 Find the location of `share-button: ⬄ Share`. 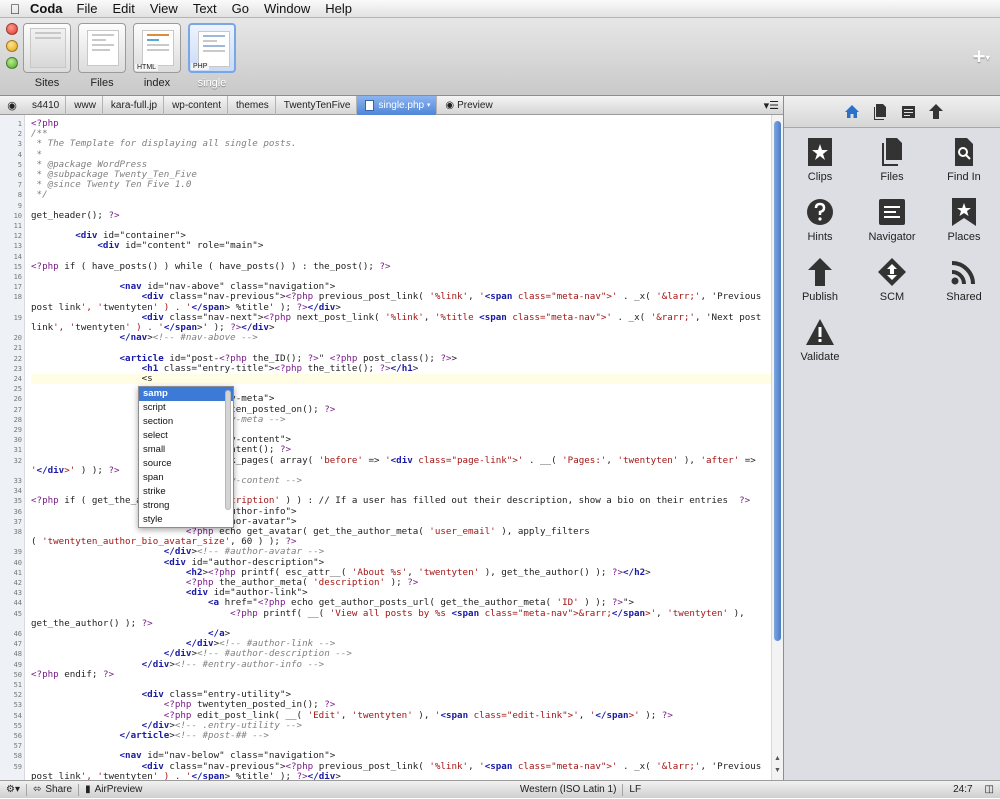

share-button: ⬄ Share is located at coordinates (52, 790).